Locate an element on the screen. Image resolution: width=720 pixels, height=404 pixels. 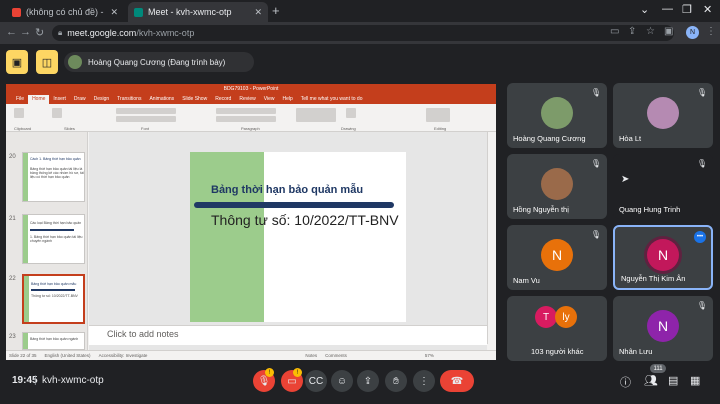
ribbon-tab: Slide Show is located at coordinates (195, 99).